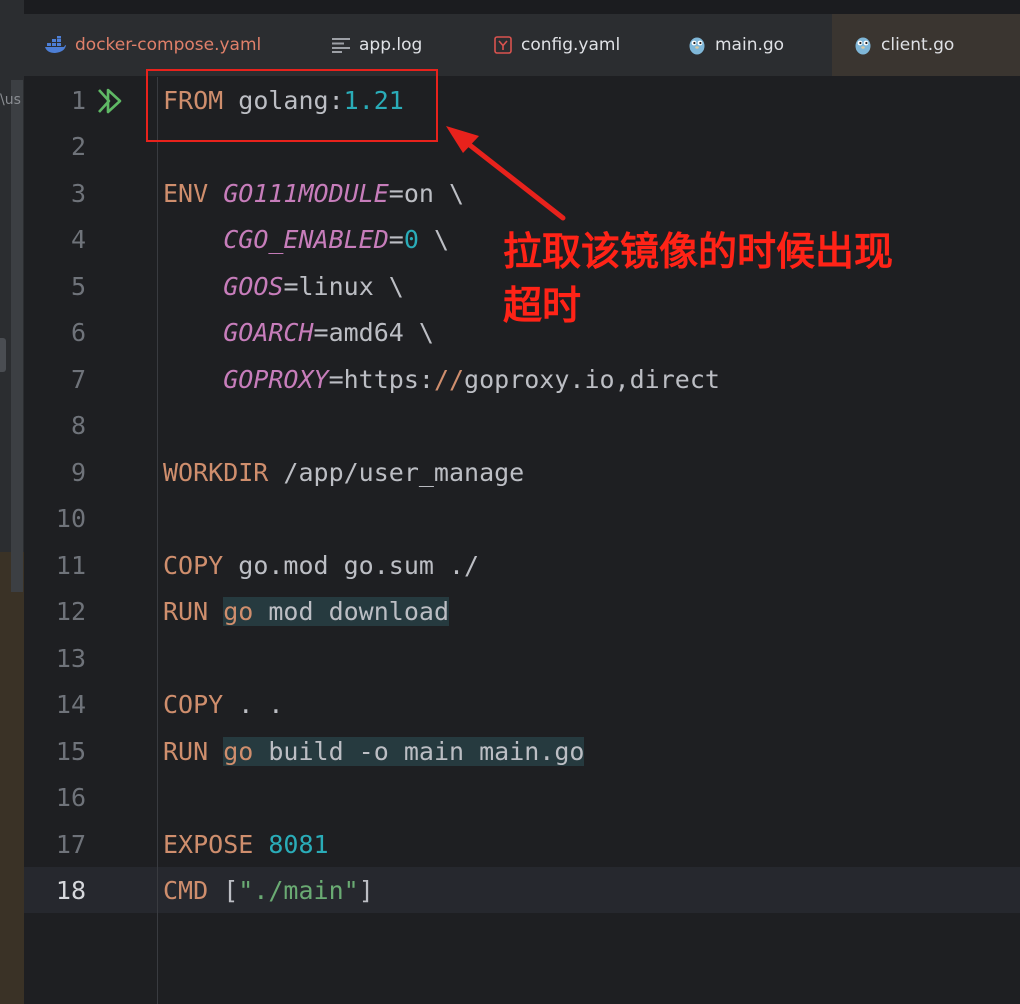 This screenshot has width=1020, height=1004. I want to click on tab-label: main.go, so click(750, 45).